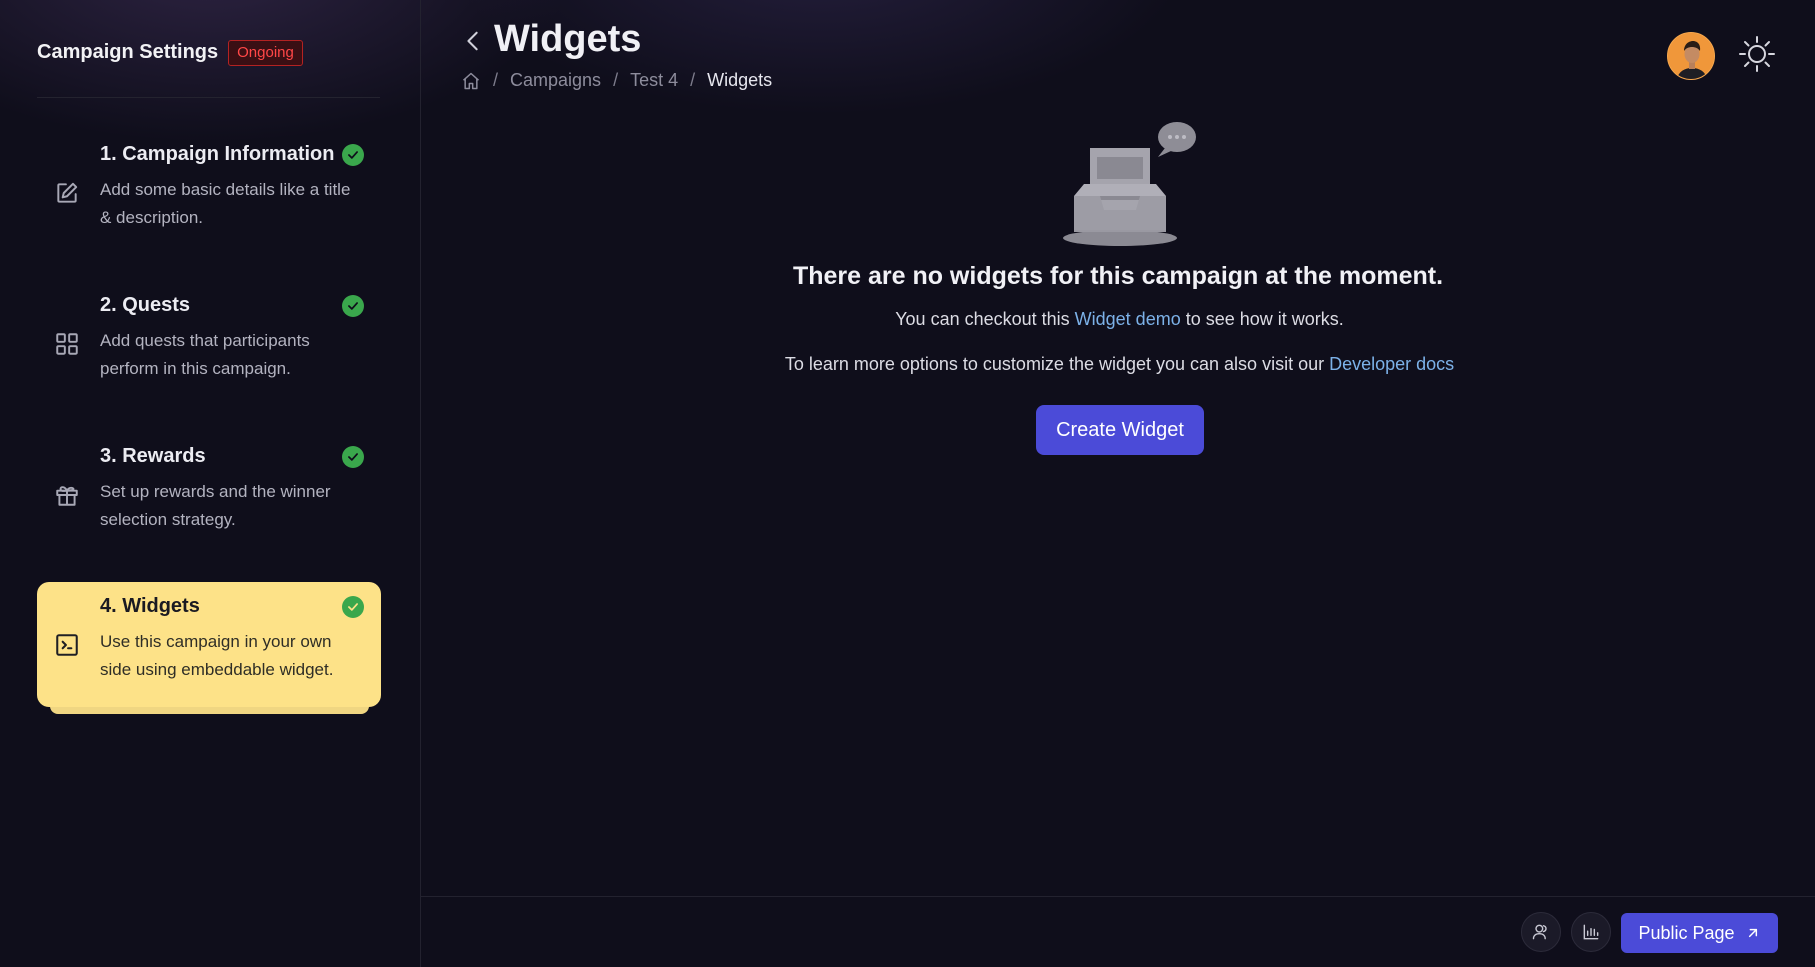 The width and height of the screenshot is (1815, 967). I want to click on edit-icon, so click(67, 193).